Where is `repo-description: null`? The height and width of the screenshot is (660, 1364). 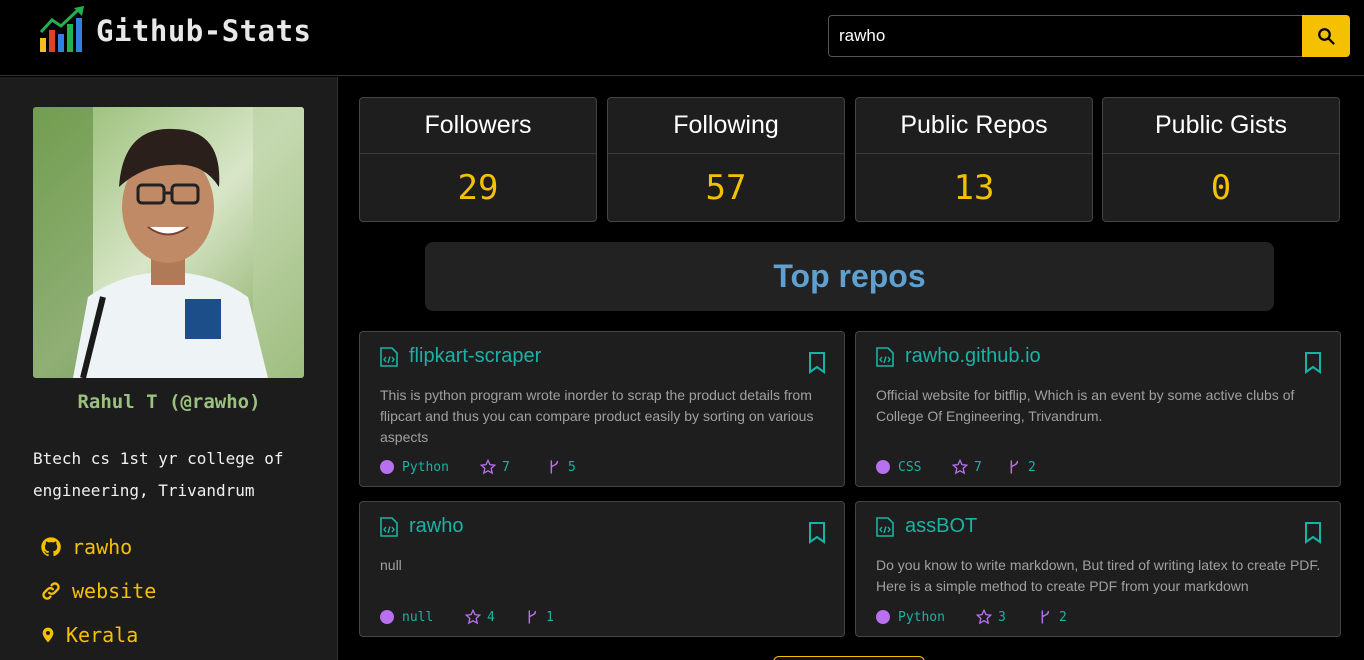
repo-description: null is located at coordinates (391, 565).